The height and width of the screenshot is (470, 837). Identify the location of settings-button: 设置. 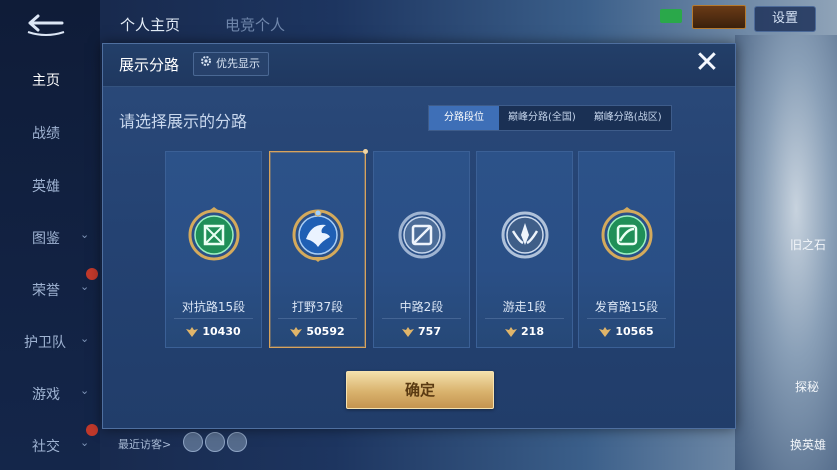
(785, 19).